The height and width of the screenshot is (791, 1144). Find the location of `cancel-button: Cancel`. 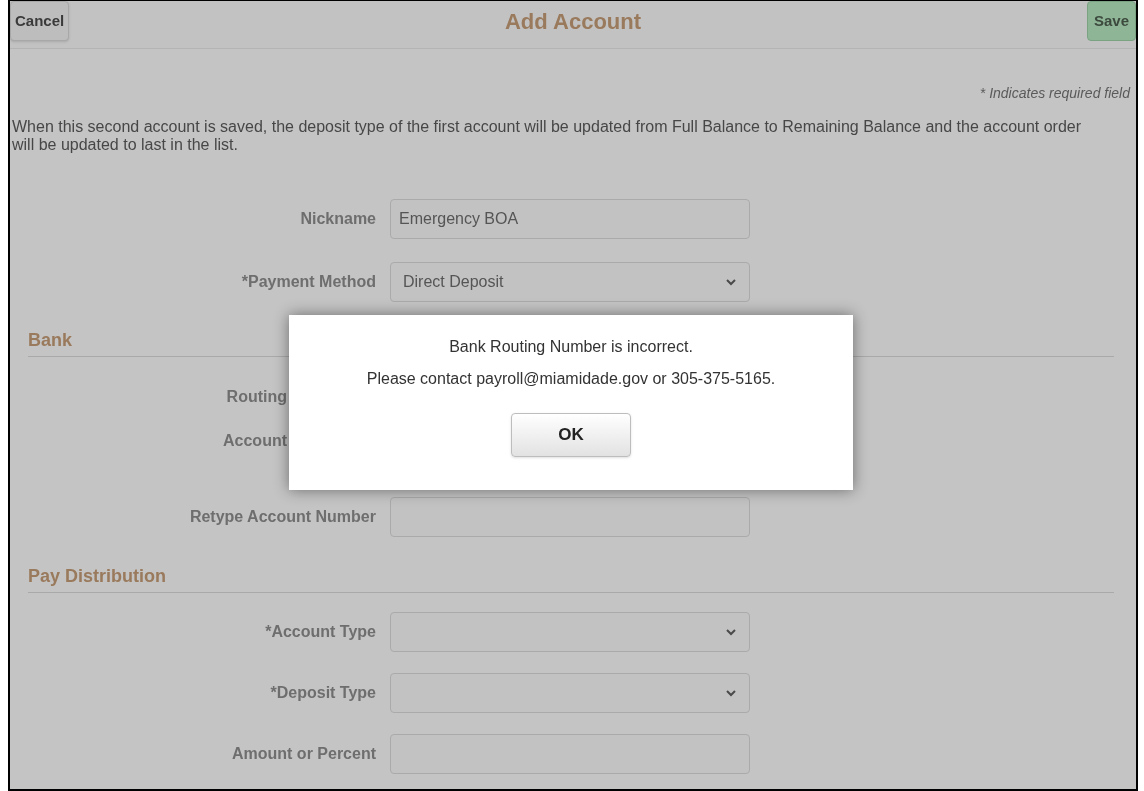

cancel-button: Cancel is located at coordinates (40, 21).